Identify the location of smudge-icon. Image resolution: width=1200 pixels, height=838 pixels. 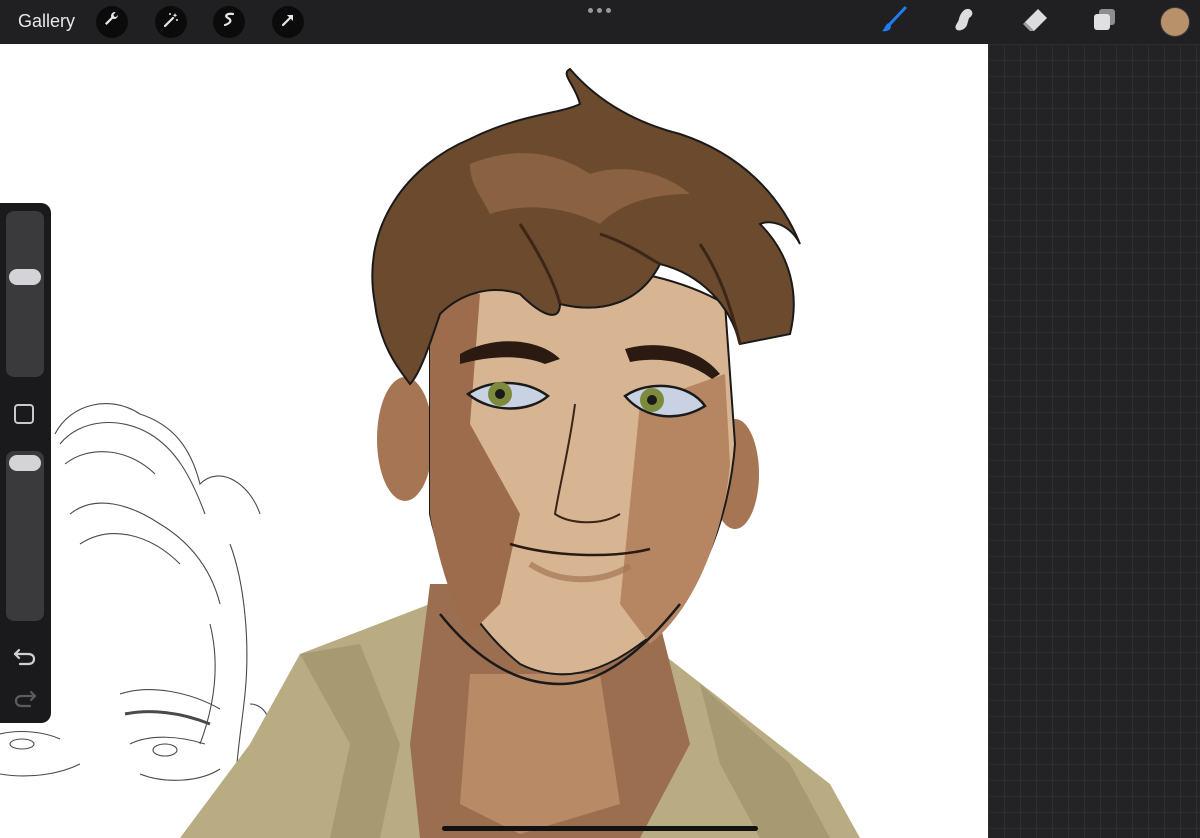
(964, 22).